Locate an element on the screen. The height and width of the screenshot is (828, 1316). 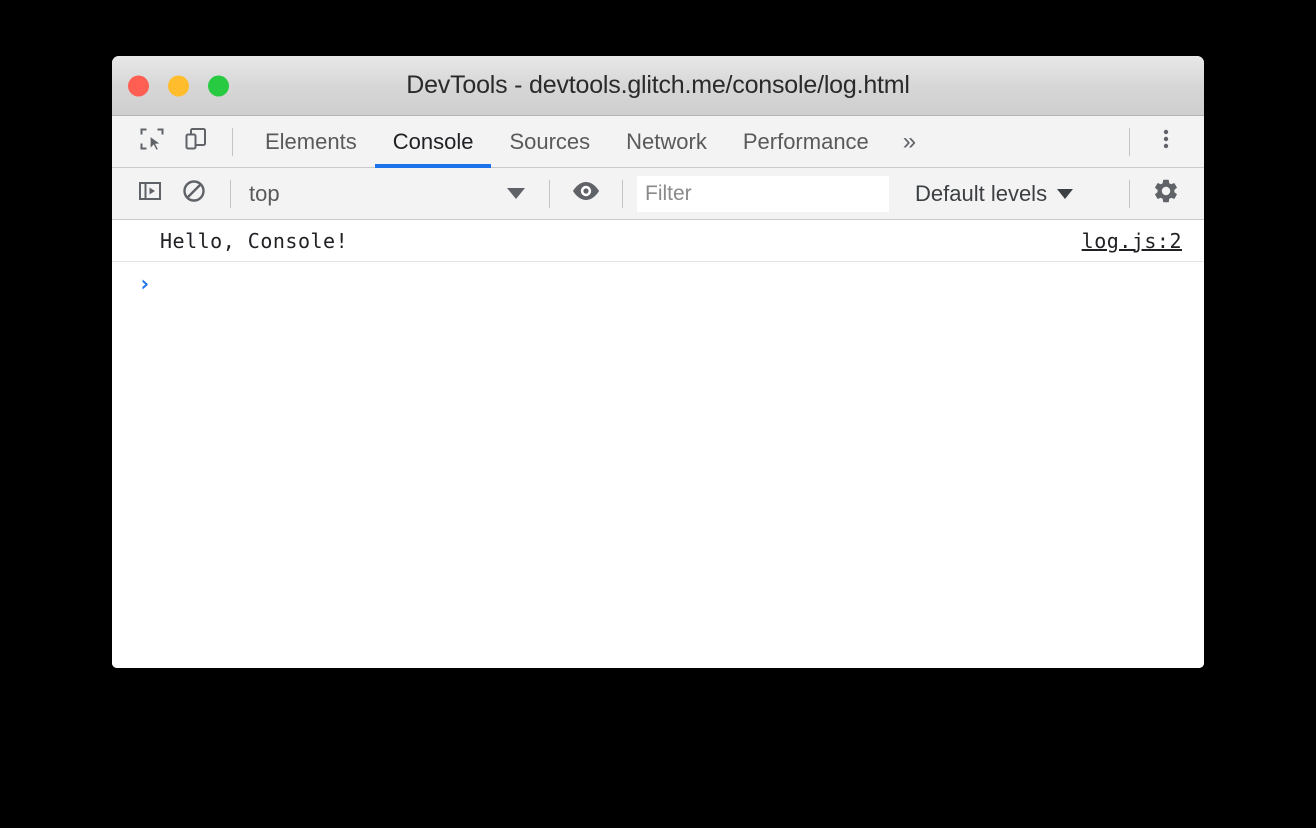
more-tabs-icon: » is located at coordinates (909, 141).